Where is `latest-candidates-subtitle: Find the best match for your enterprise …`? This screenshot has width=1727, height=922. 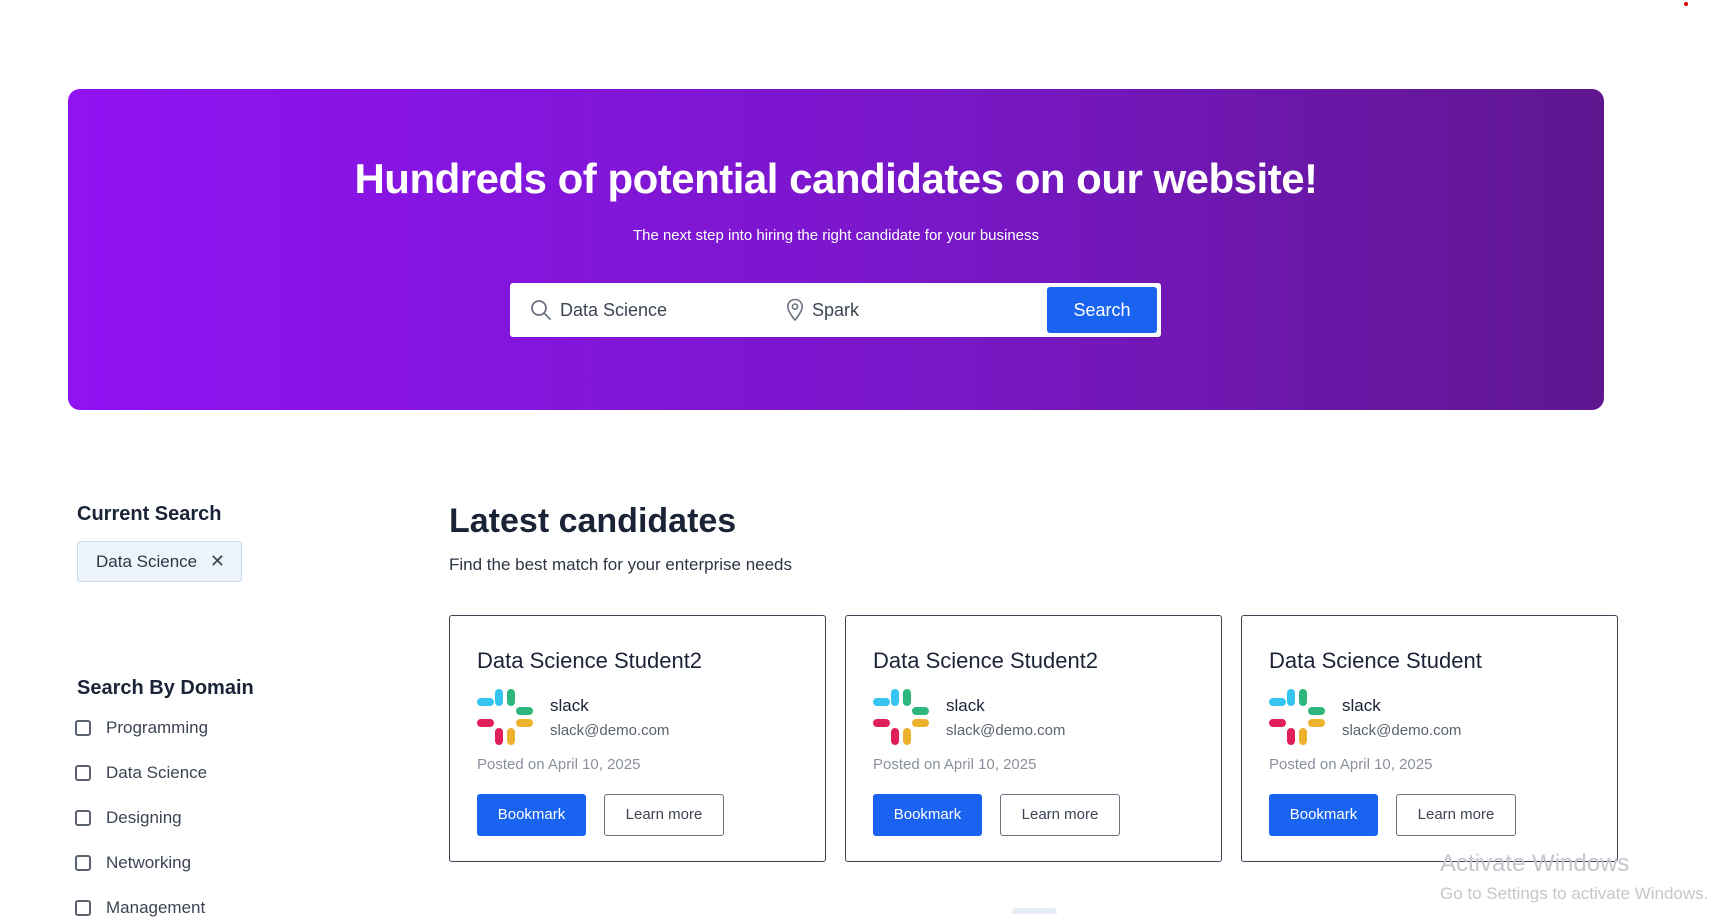 latest-candidates-subtitle: Find the best match for your enterprise … is located at coordinates (621, 564).